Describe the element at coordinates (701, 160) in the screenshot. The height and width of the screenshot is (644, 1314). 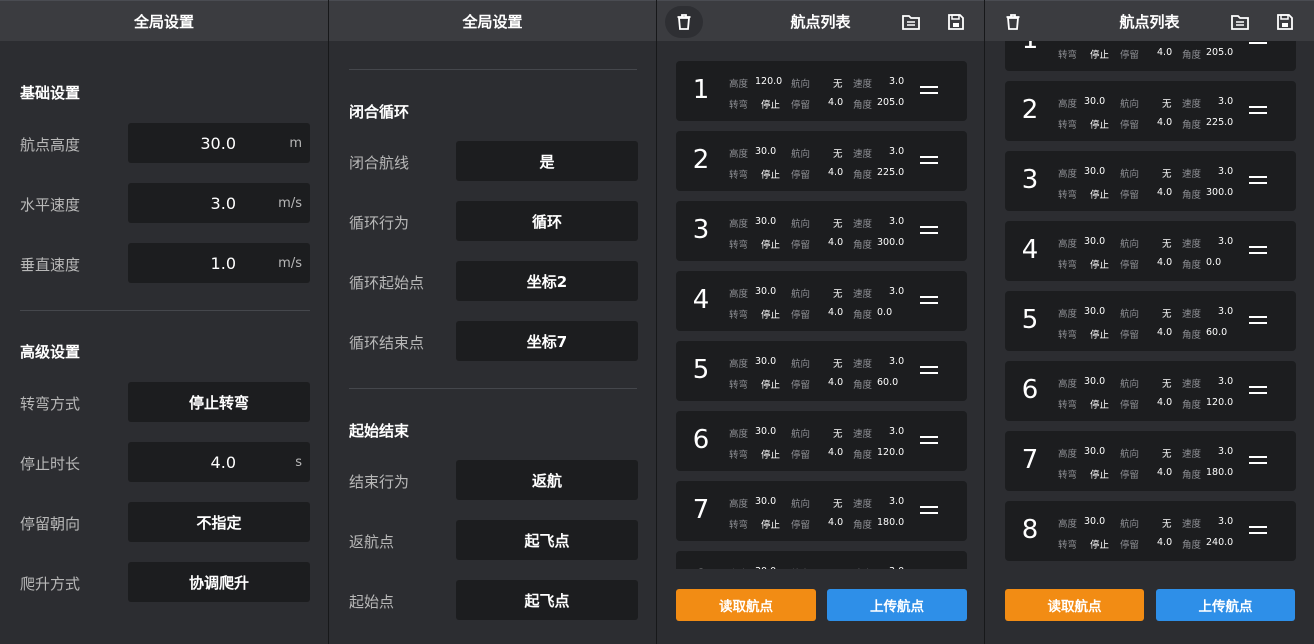
I see `waypoint-num: 2` at that location.